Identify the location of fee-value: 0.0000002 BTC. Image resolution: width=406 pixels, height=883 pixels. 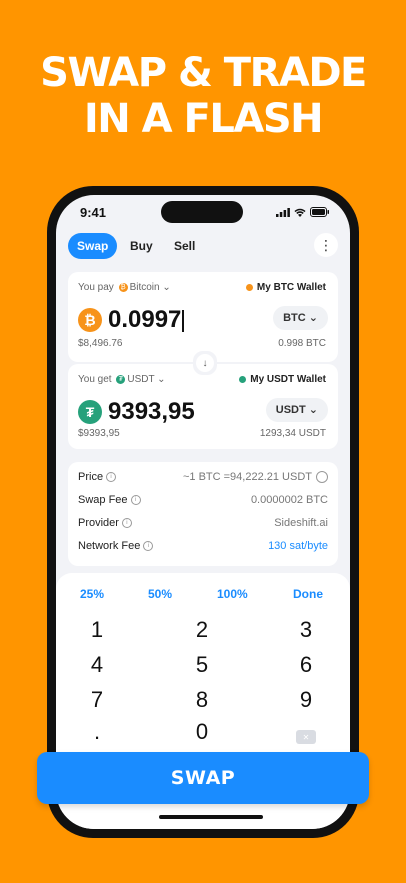
(289, 500).